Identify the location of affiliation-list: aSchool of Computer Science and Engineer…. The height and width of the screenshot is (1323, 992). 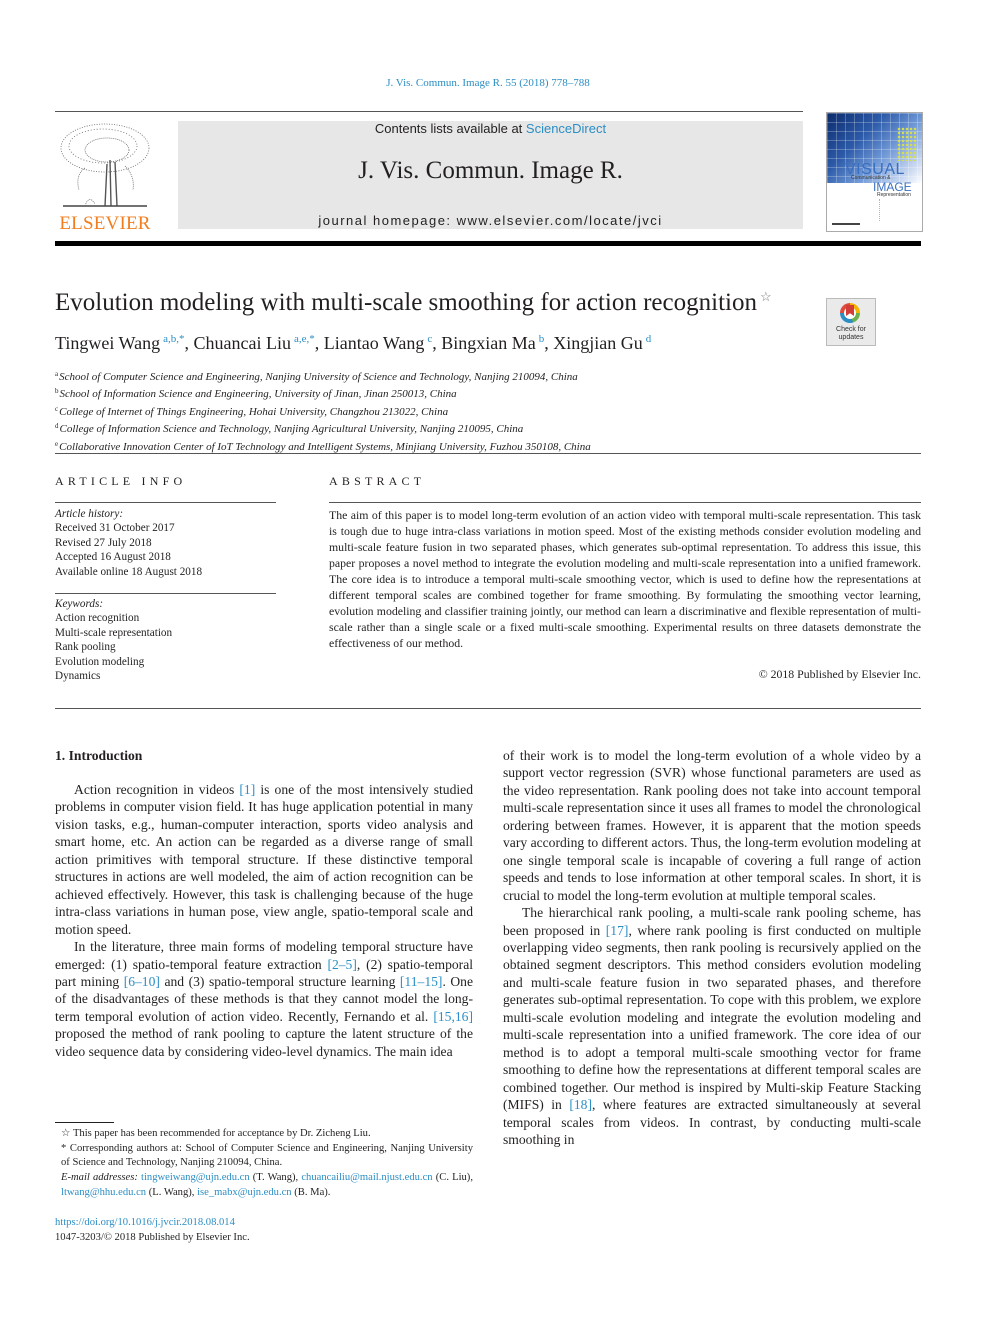
(323, 410).